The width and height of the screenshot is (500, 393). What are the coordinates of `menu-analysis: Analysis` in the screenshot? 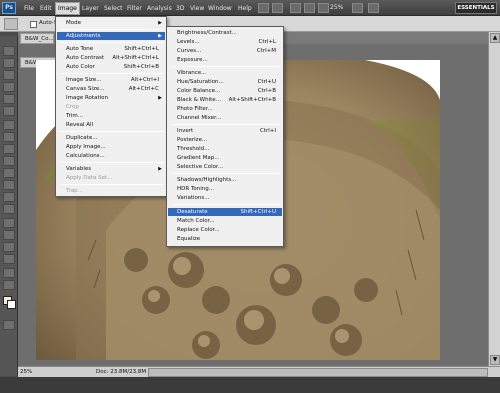 It's located at (159, 8).